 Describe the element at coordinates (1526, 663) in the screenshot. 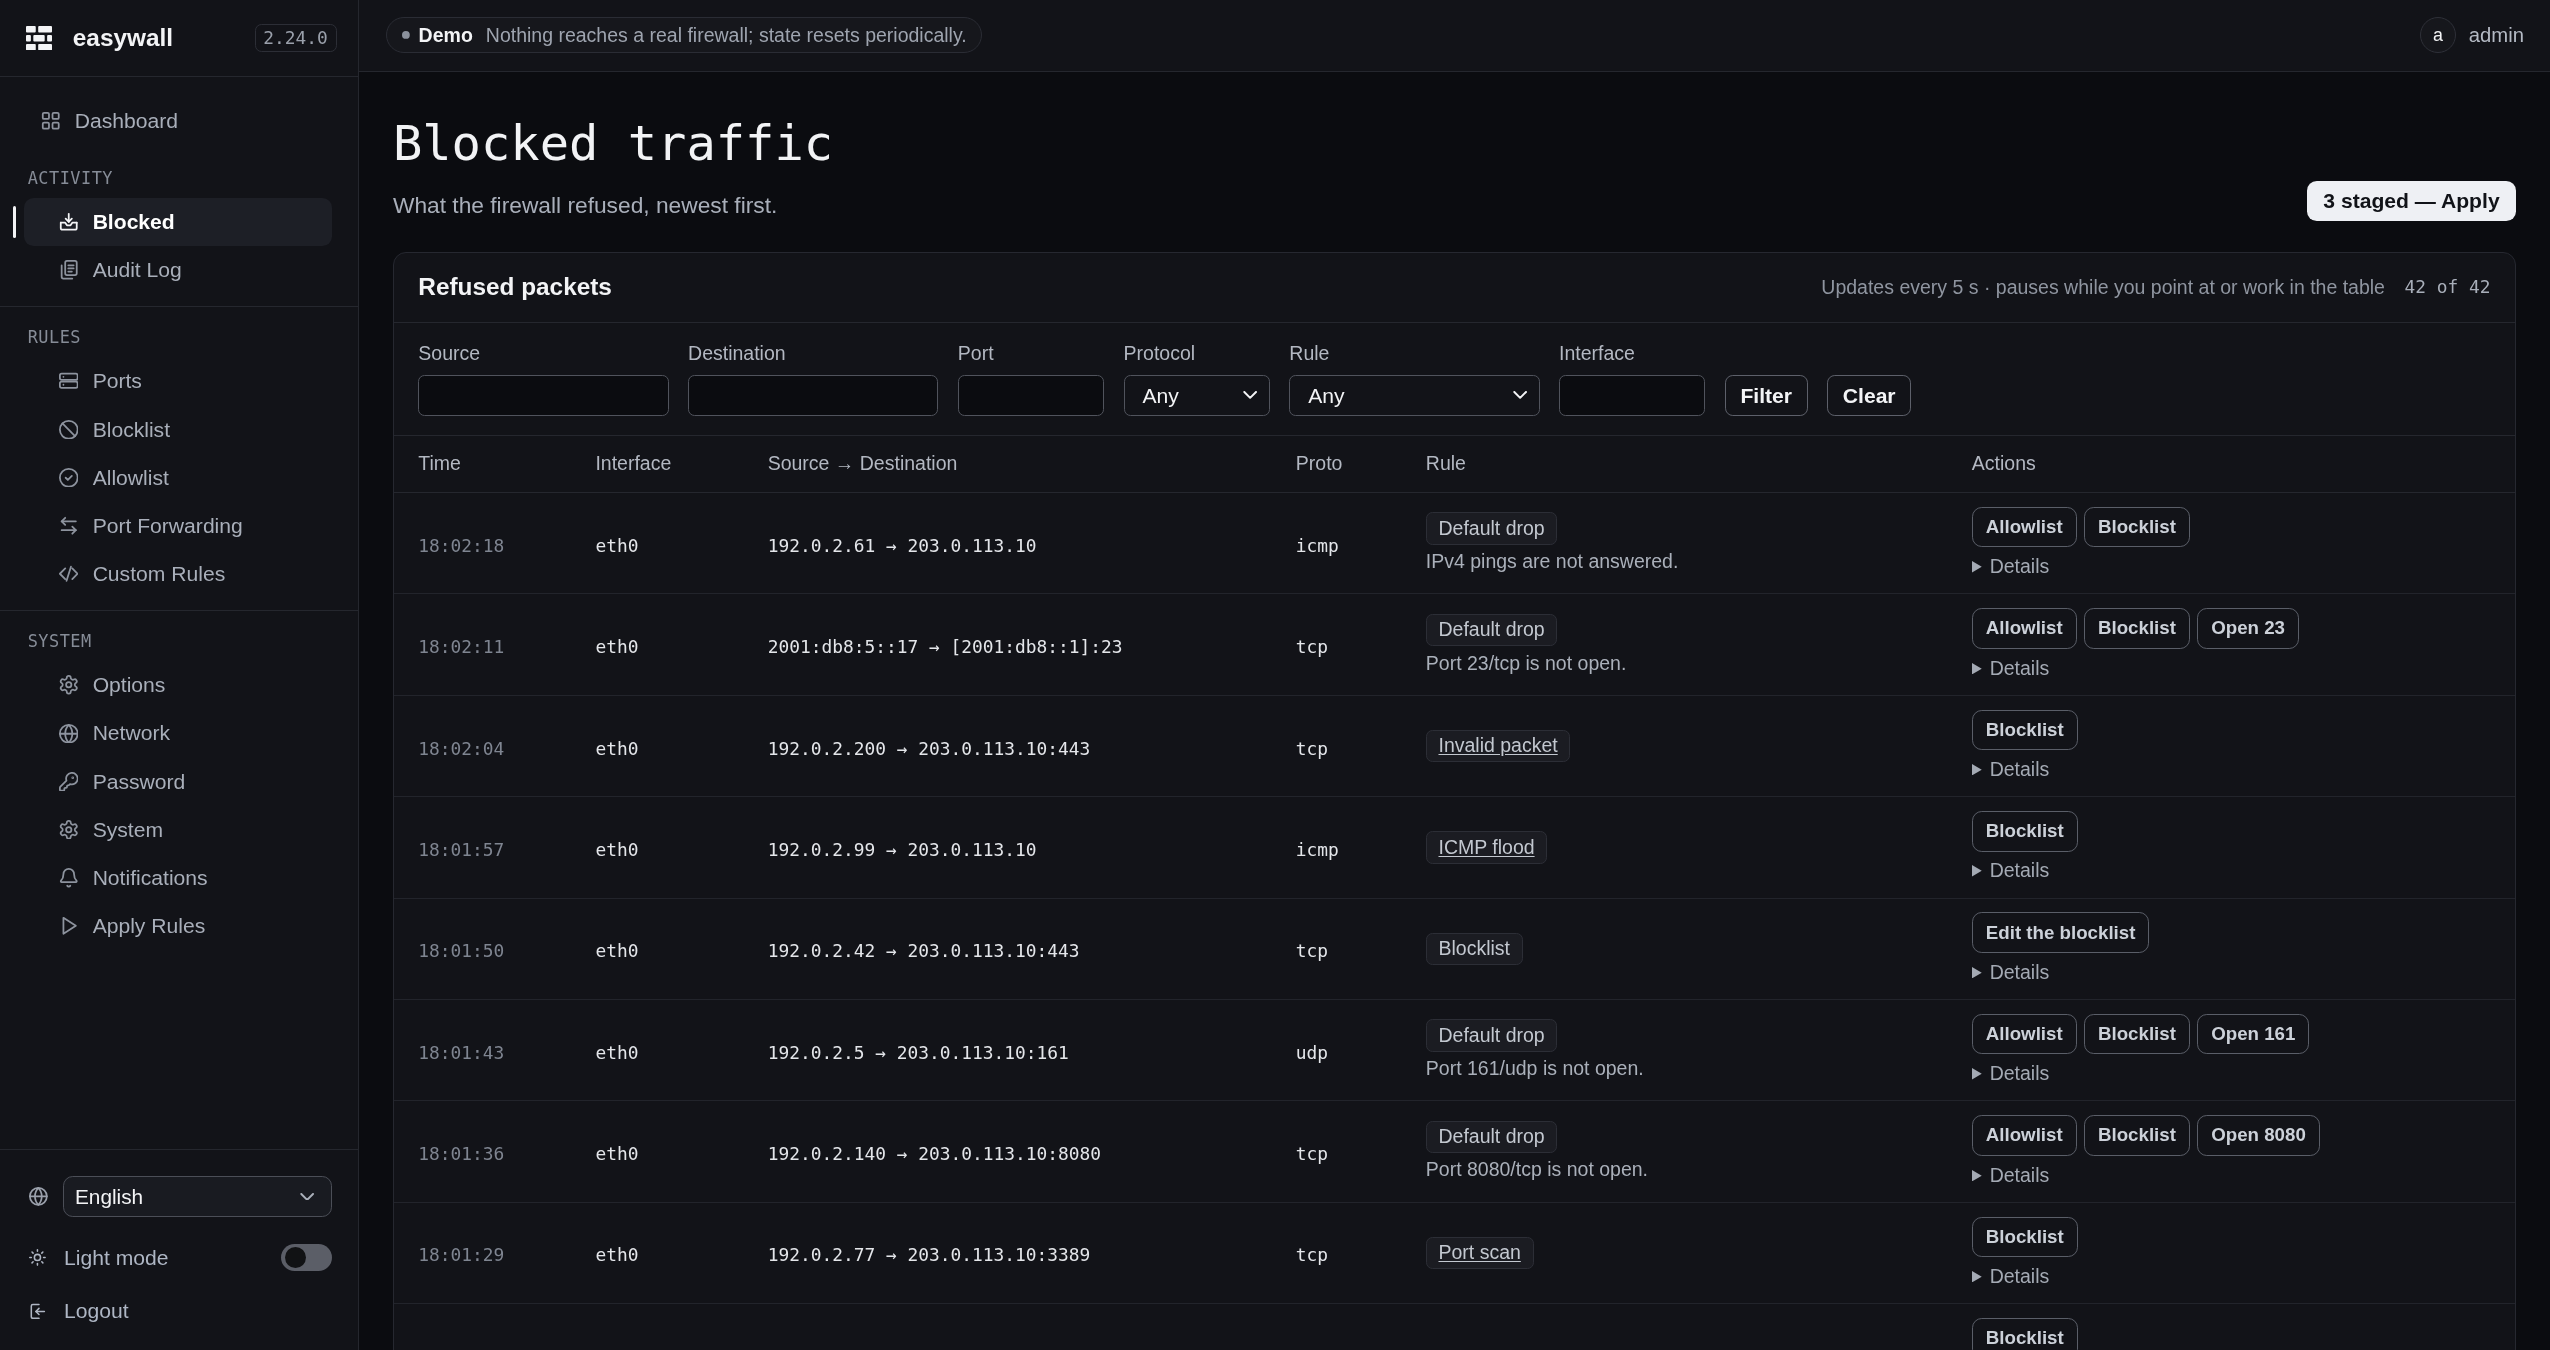

I see `rule-note: Port 23/tcp is not open.` at that location.